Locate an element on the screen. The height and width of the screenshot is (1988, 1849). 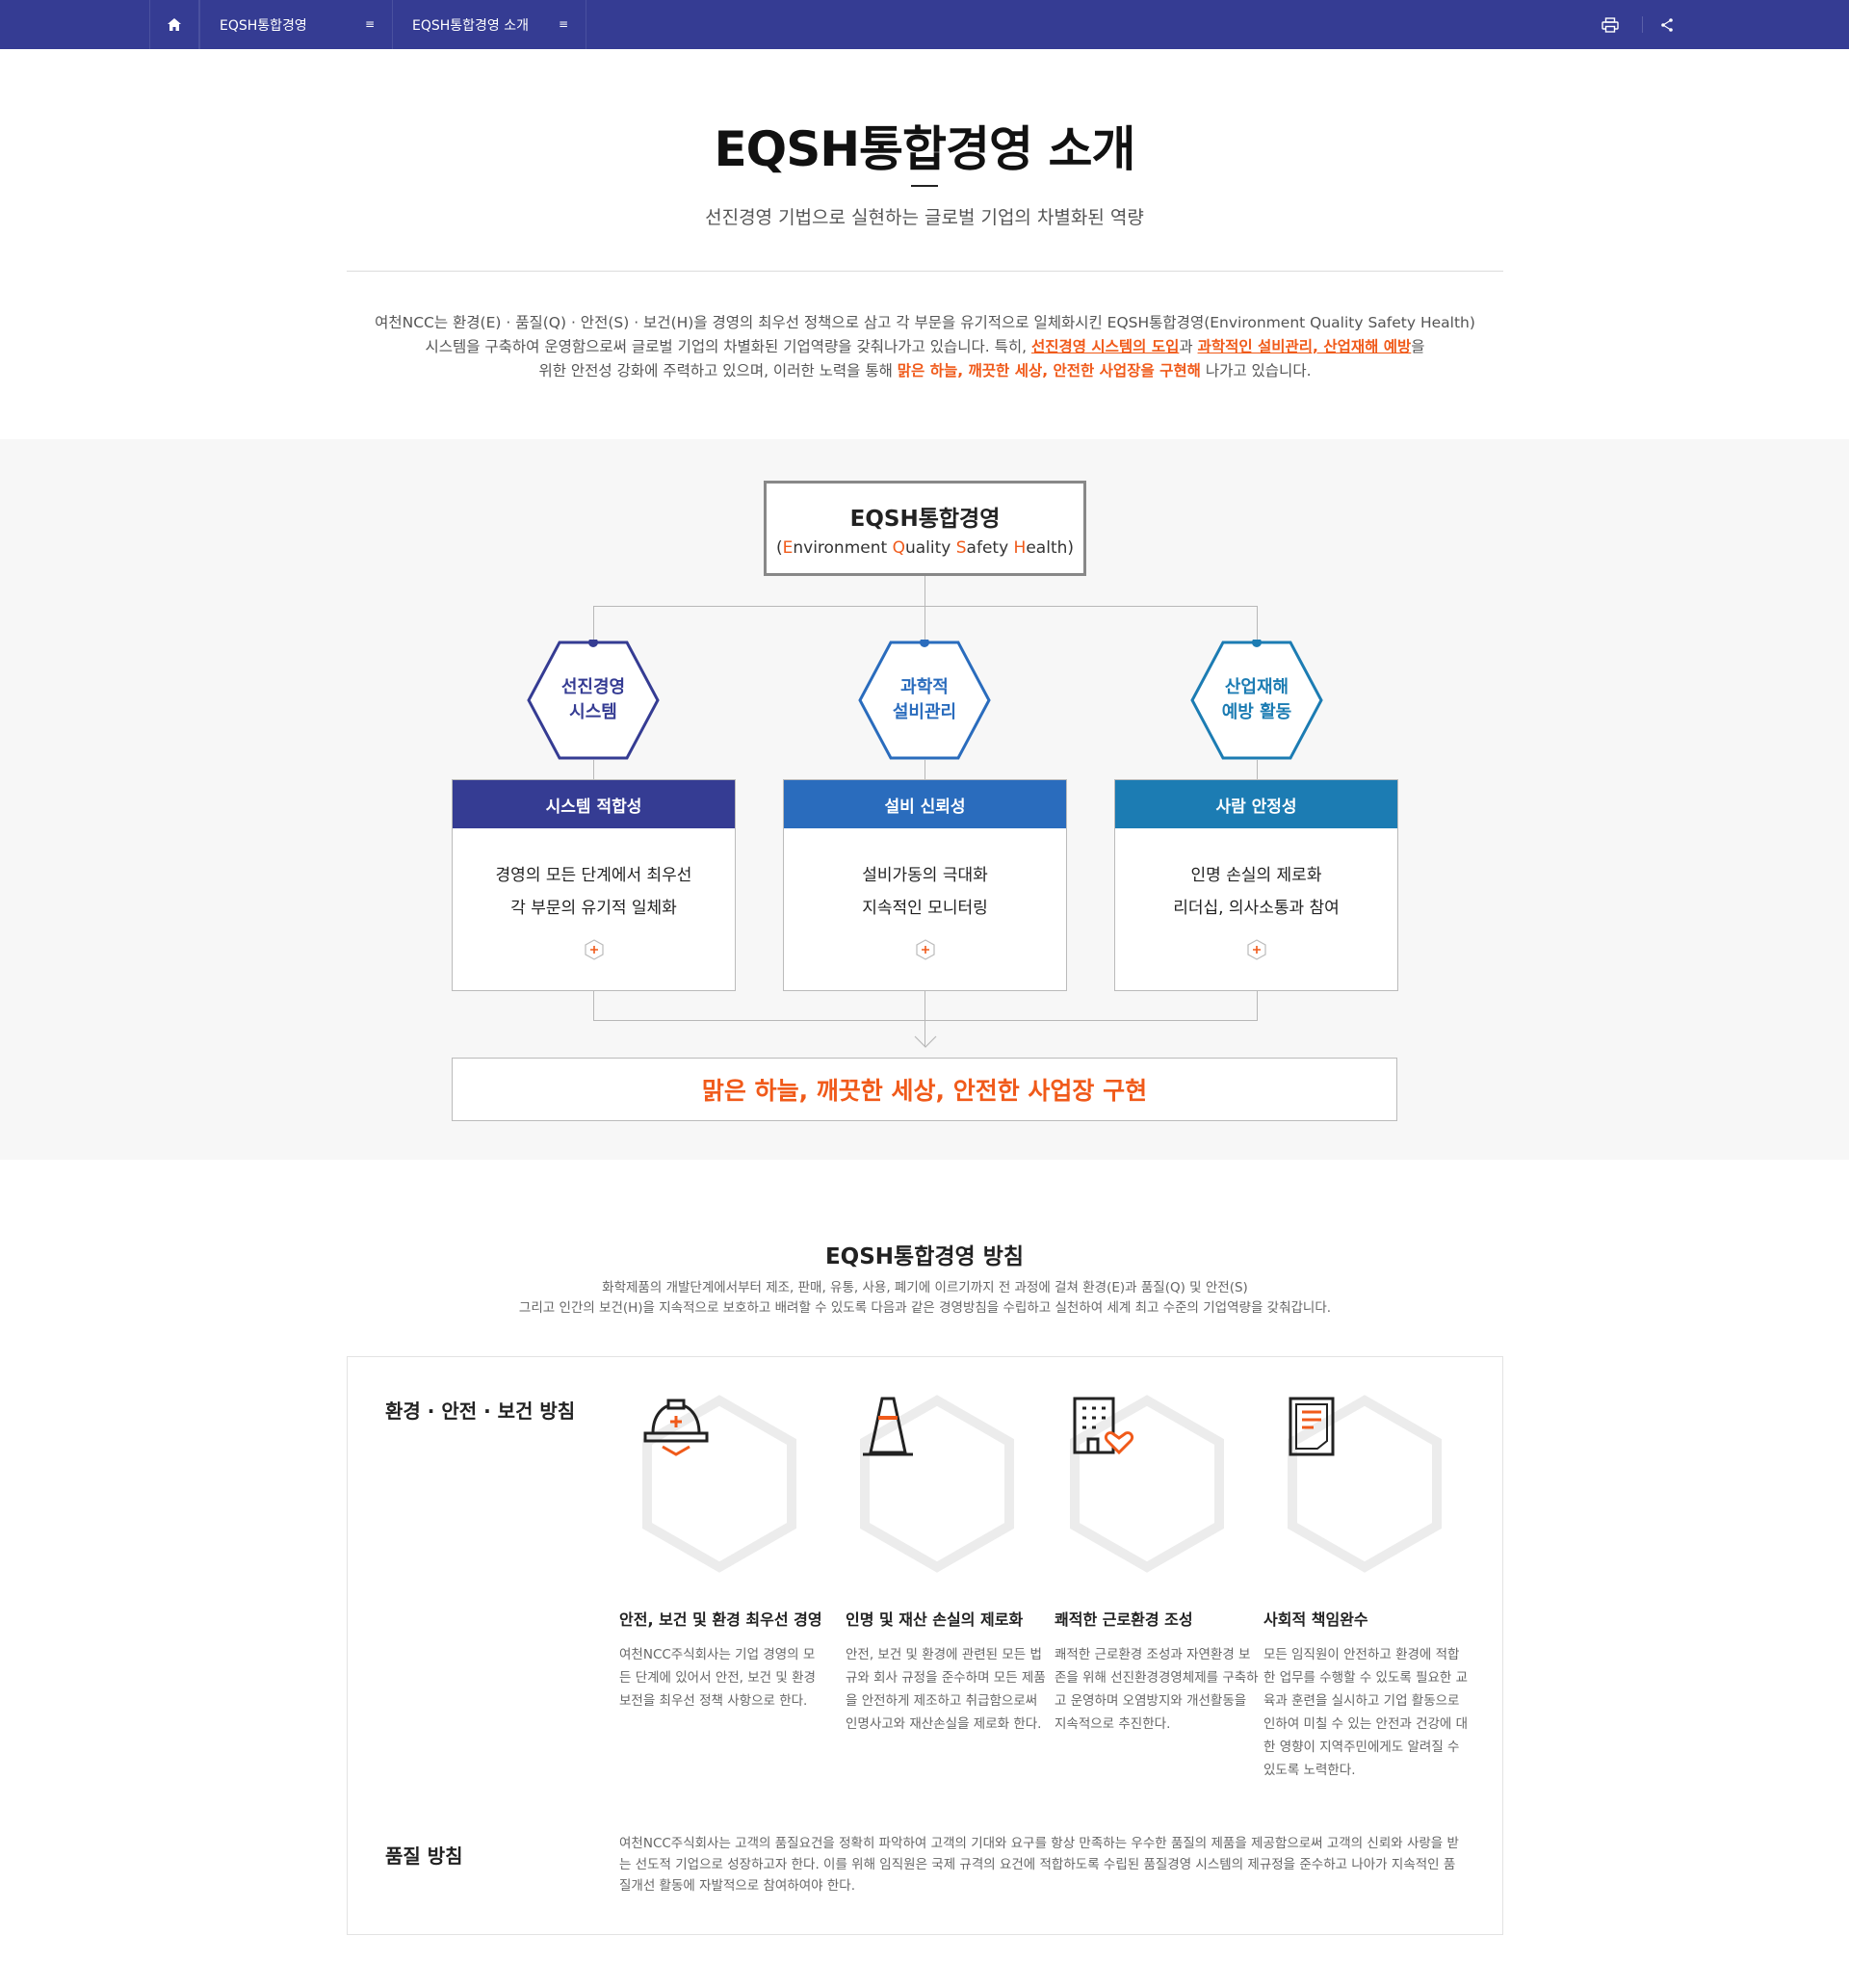
print-icon is located at coordinates (1610, 25).